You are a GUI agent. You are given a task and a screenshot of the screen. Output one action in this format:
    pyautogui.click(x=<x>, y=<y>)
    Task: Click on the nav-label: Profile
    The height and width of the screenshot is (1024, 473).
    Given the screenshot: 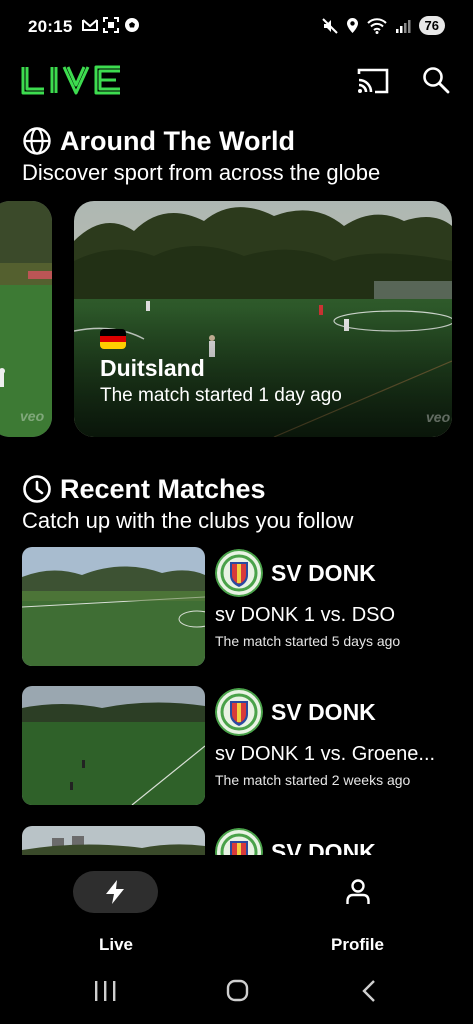 What is the action you would take?
    pyautogui.click(x=357, y=944)
    